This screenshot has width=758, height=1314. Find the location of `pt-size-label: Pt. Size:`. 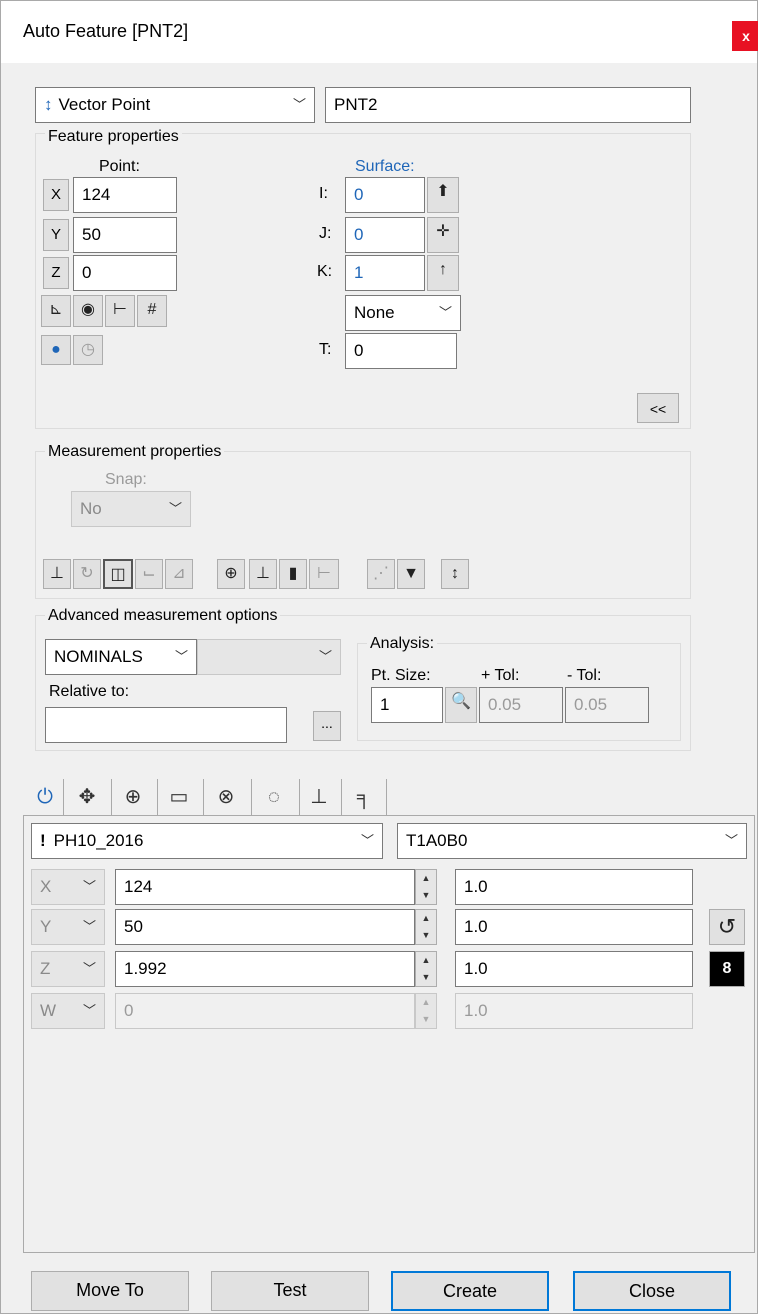

pt-size-label: Pt. Size: is located at coordinates (401, 675).